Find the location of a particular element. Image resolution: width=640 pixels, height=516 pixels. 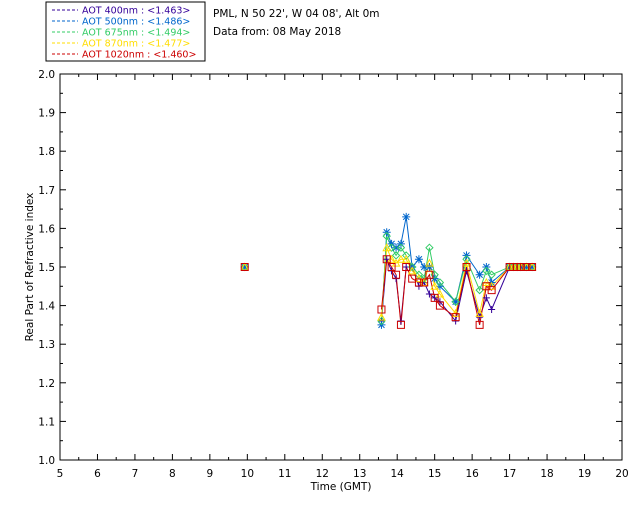

series-markers is located at coordinates (388, 270).